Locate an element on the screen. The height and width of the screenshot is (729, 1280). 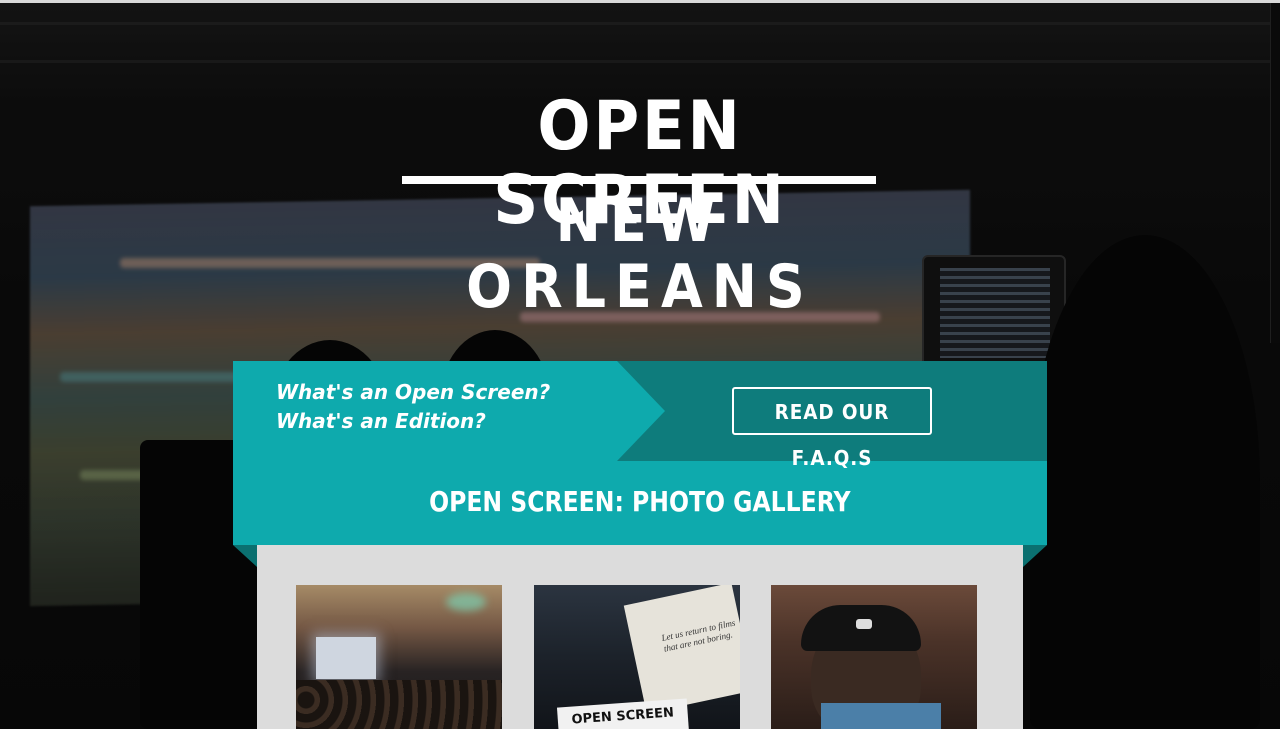
banner-arrow is located at coordinates (641, 411).